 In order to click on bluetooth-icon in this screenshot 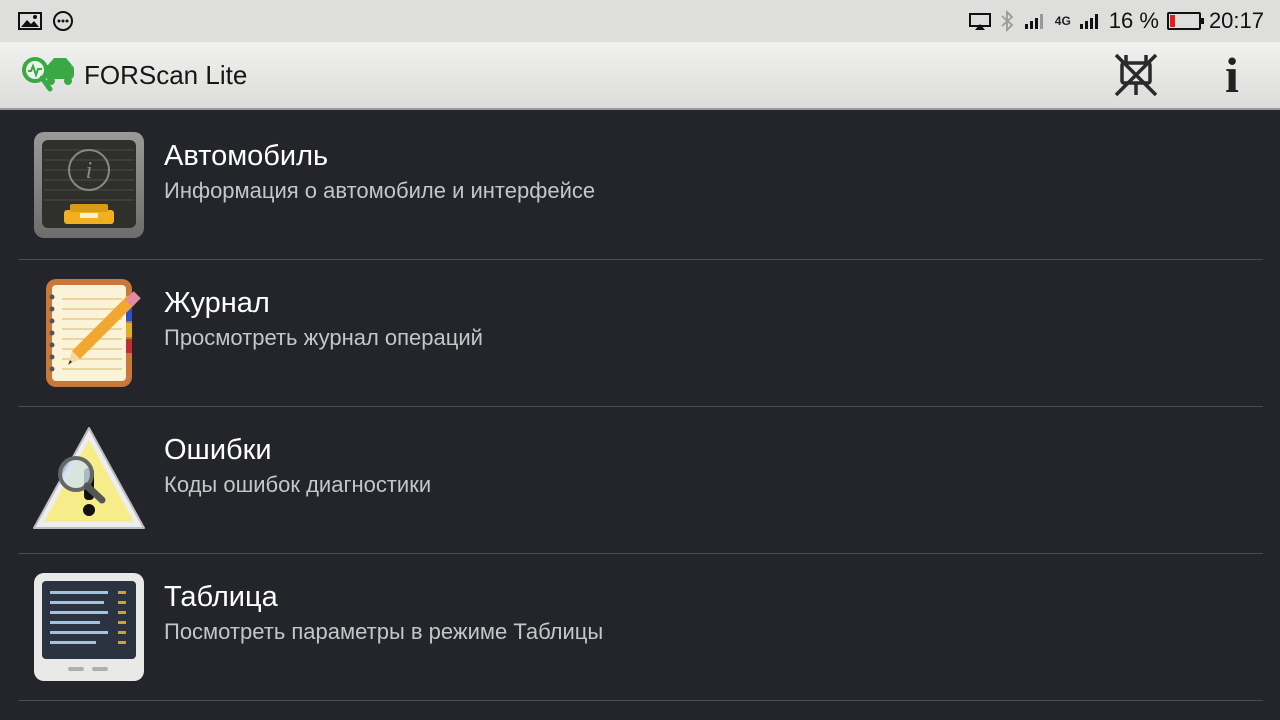, I will do `click(1007, 21)`.